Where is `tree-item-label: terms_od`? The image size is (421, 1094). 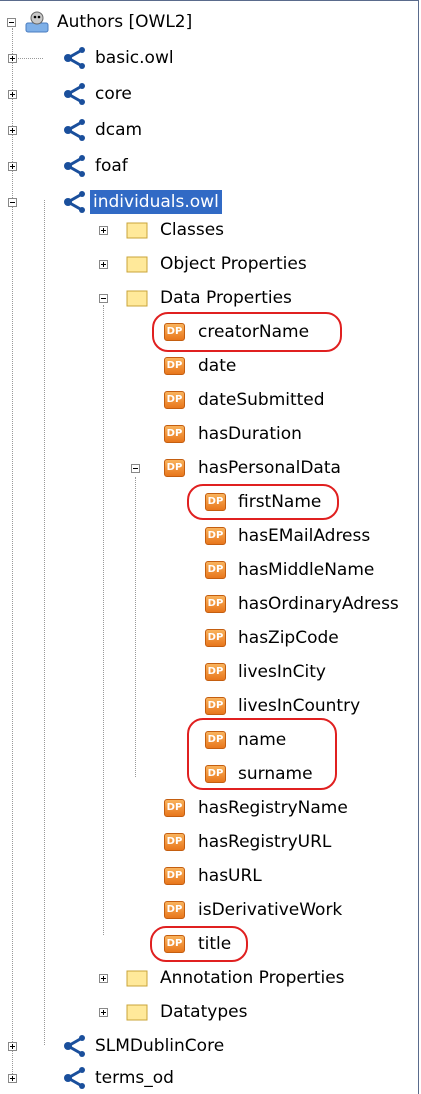
tree-item-label: terms_od is located at coordinates (134, 1078).